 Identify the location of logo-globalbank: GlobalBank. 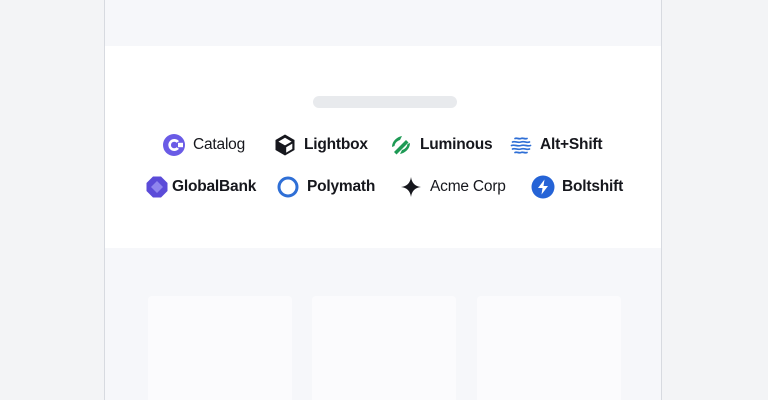
(200, 187).